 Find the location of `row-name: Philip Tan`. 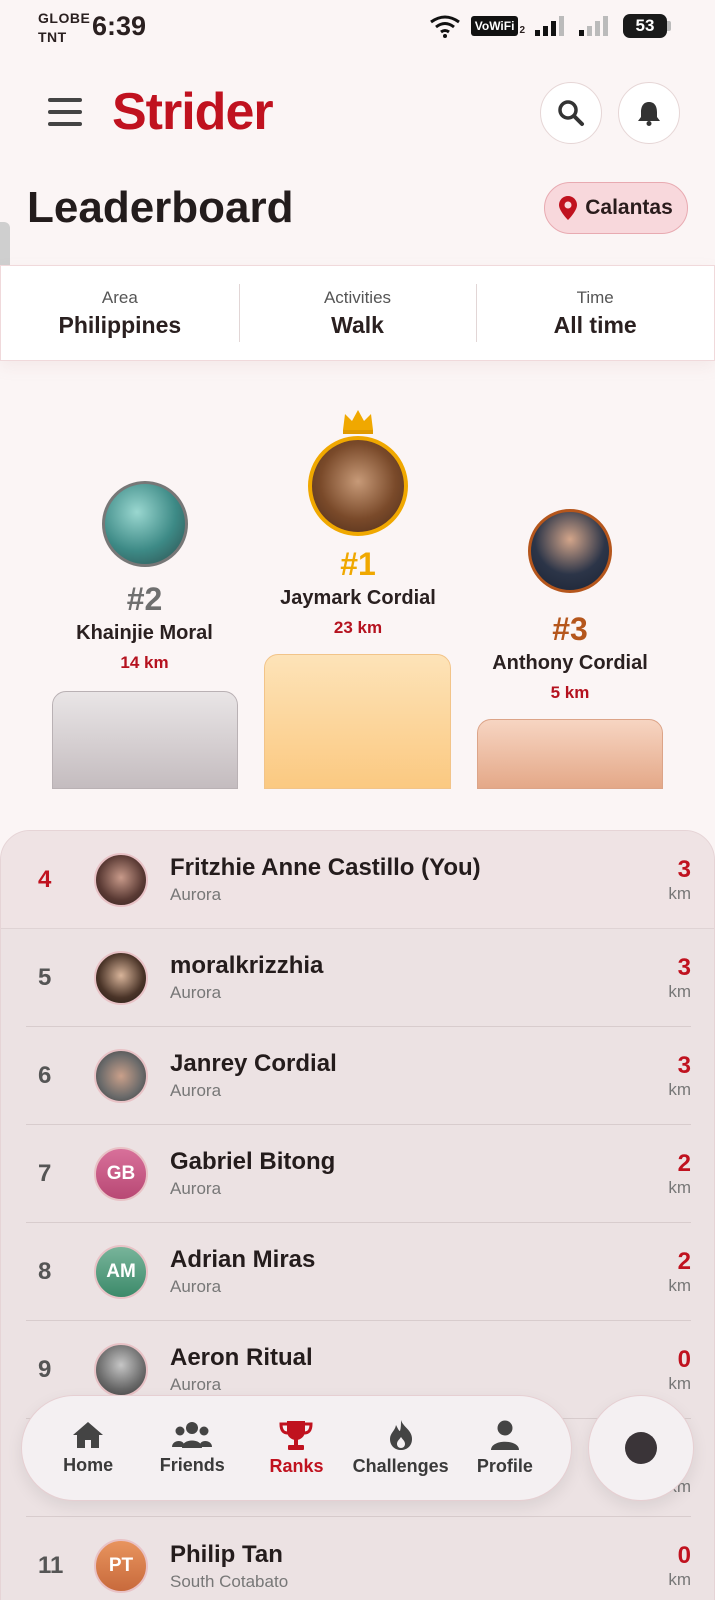

row-name: Philip Tan is located at coordinates (226, 1554).